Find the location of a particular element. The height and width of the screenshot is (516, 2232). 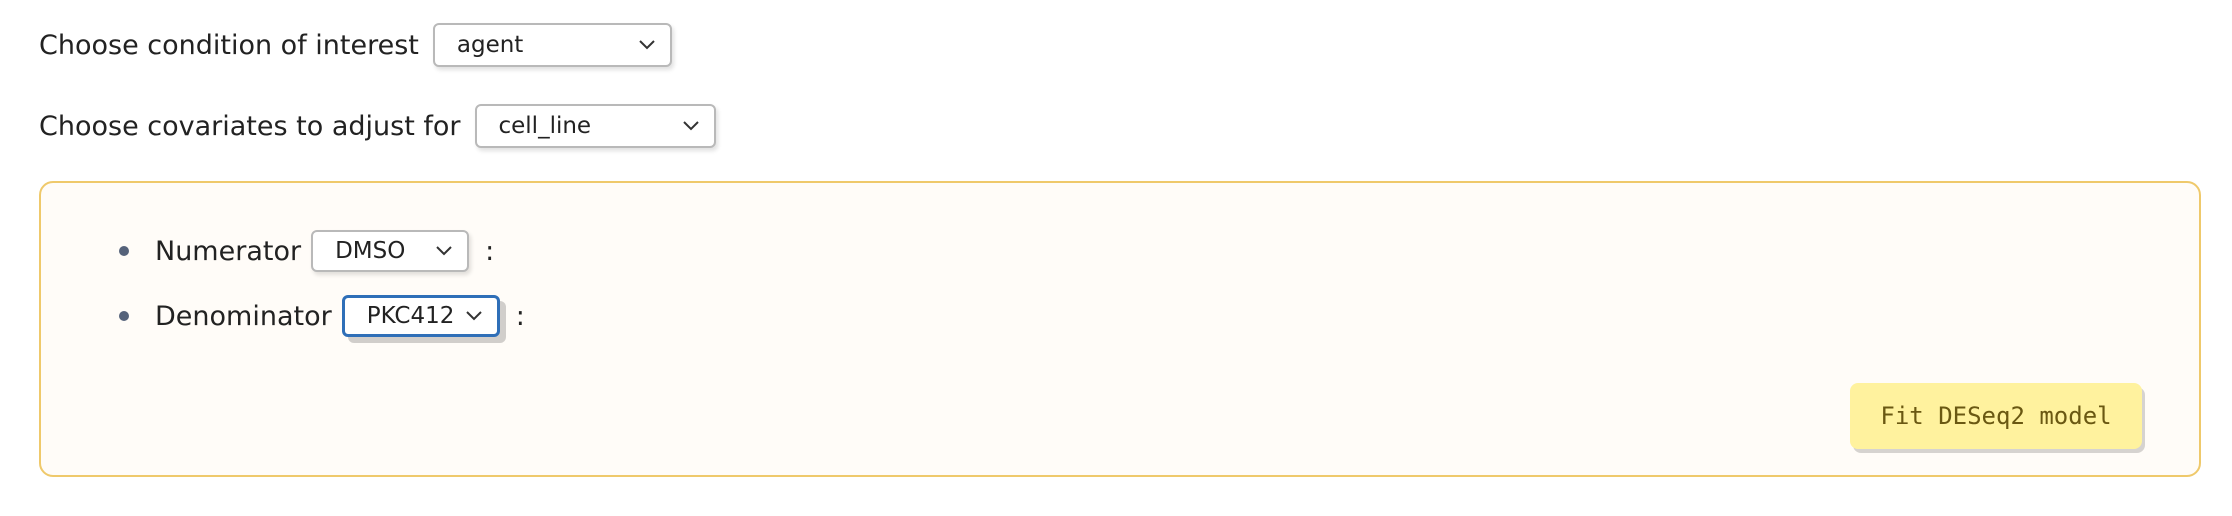

condition-select: agent is located at coordinates (552, 45).